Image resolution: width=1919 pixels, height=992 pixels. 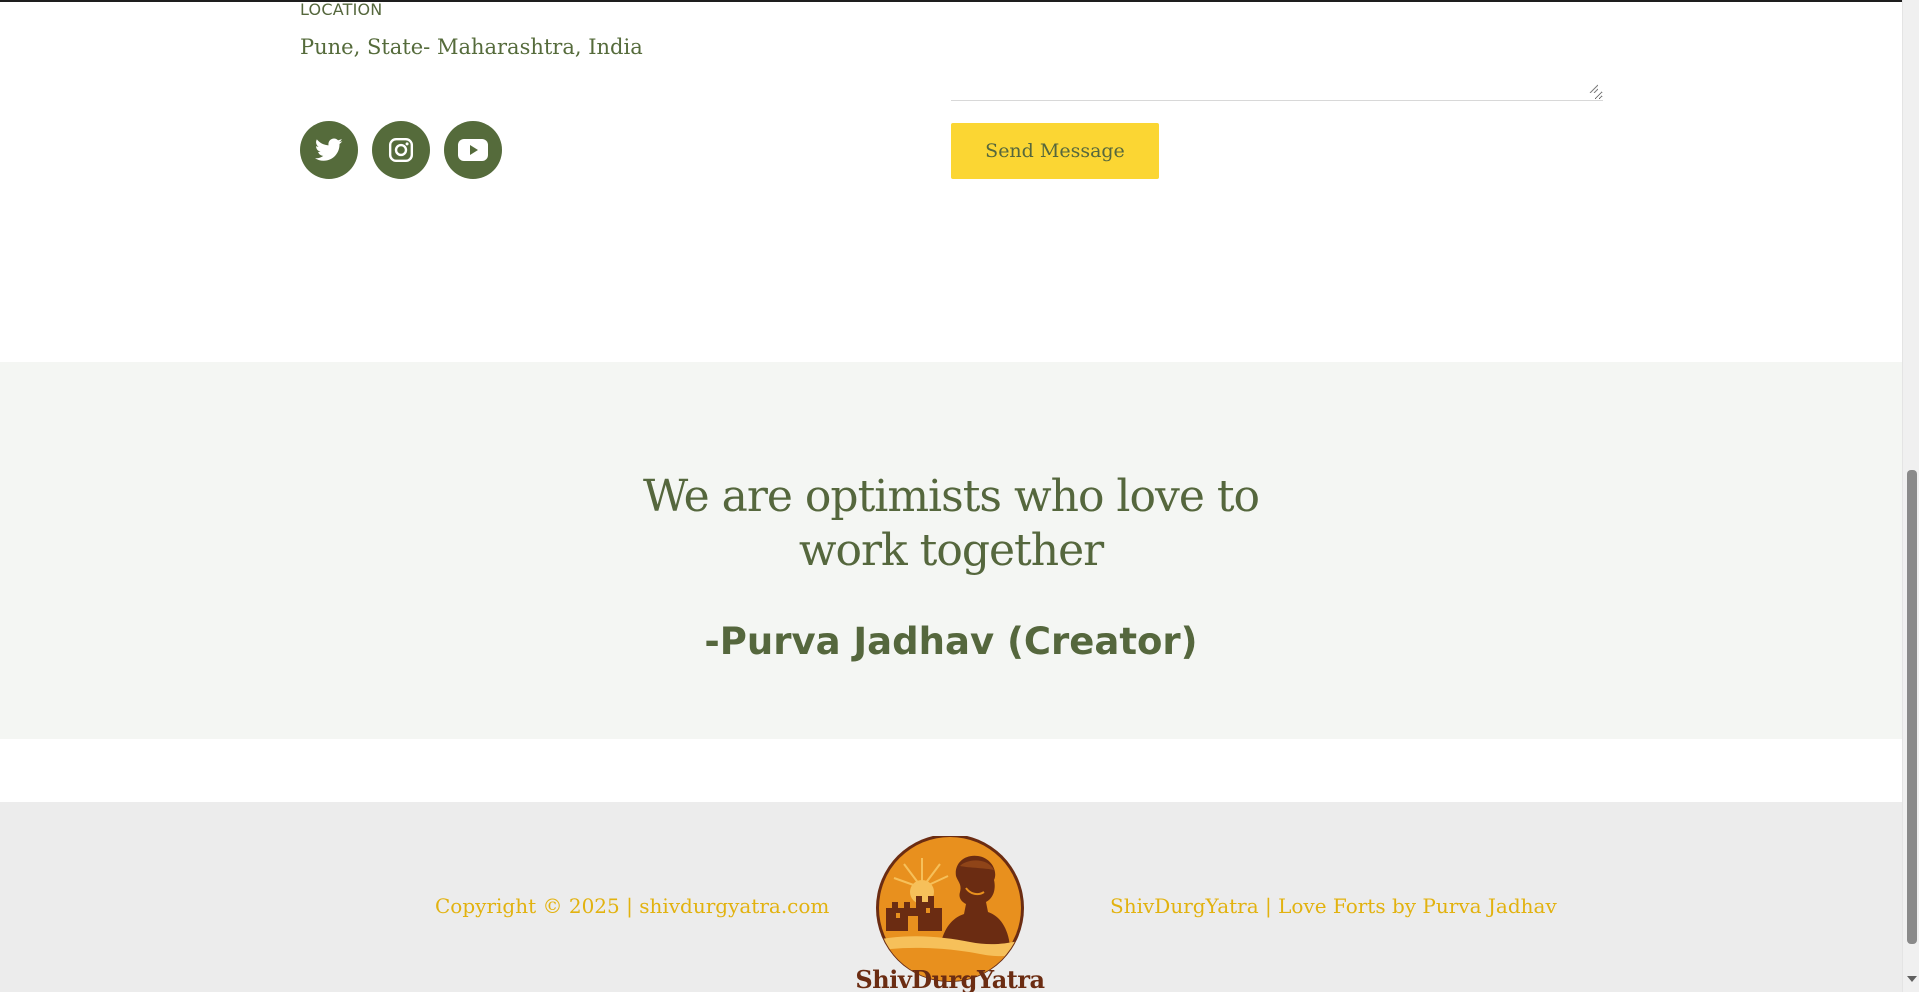 What do you see at coordinates (1277, 50) in the screenshot?
I see `message-textarea` at bounding box center [1277, 50].